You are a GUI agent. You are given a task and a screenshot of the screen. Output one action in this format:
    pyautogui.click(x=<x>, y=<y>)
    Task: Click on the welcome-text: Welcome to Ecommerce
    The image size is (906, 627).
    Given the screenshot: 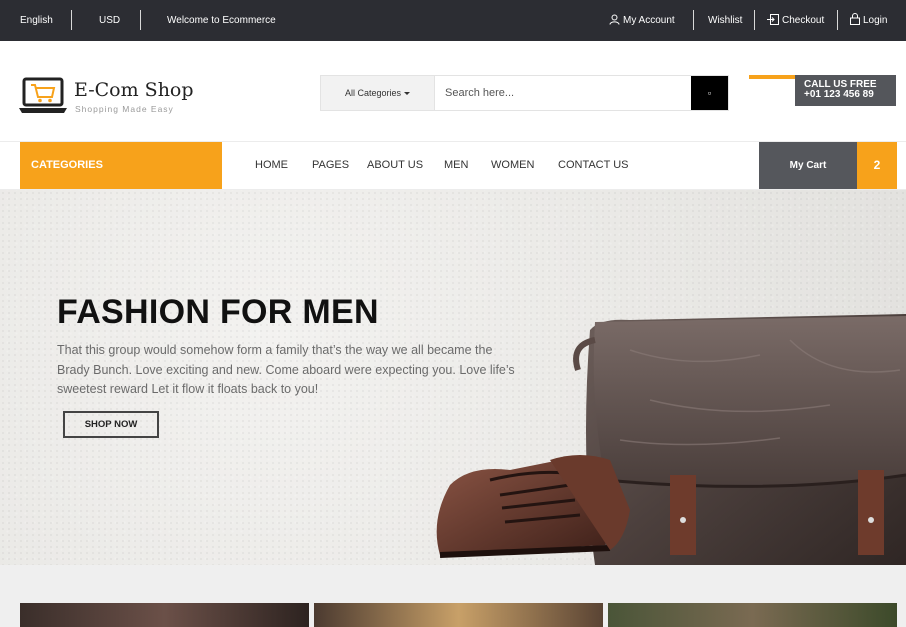 What is the action you would take?
    pyautogui.click(x=221, y=20)
    